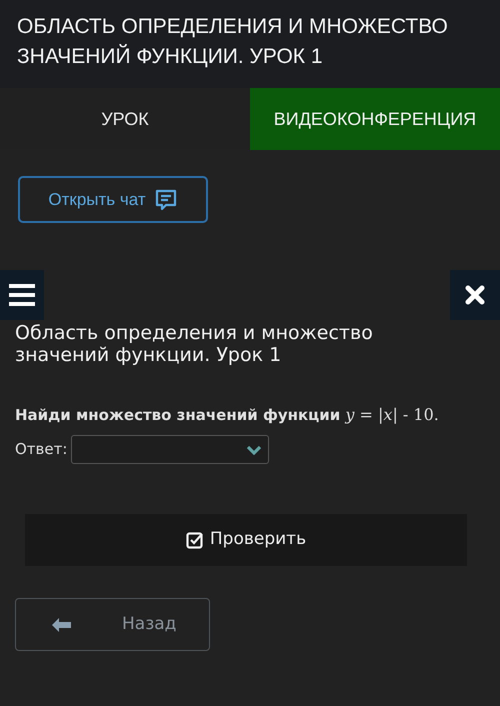  Describe the element at coordinates (254, 449) in the screenshot. I see `chevron-down-icon` at that location.